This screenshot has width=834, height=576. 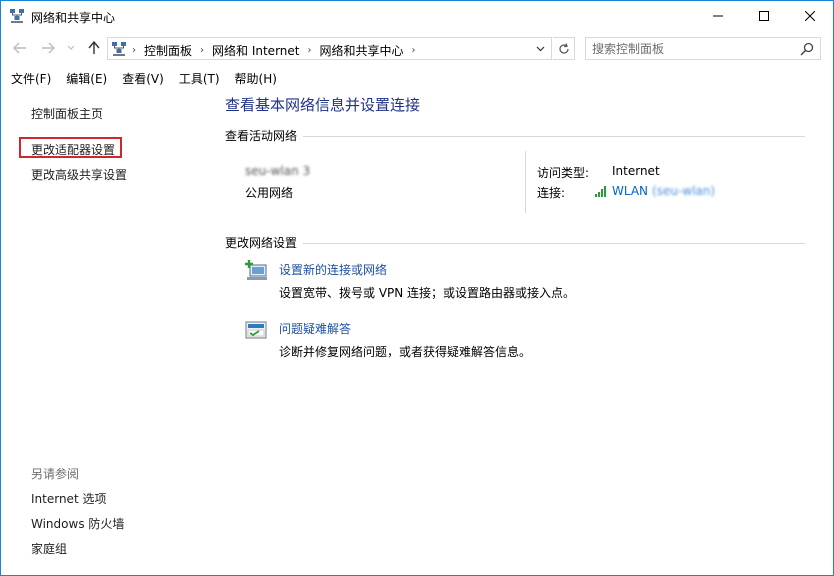 I want to click on address-bar: › 控制面板 › 网络和 Internet › 网络和共享中心 ›, so click(x=329, y=48).